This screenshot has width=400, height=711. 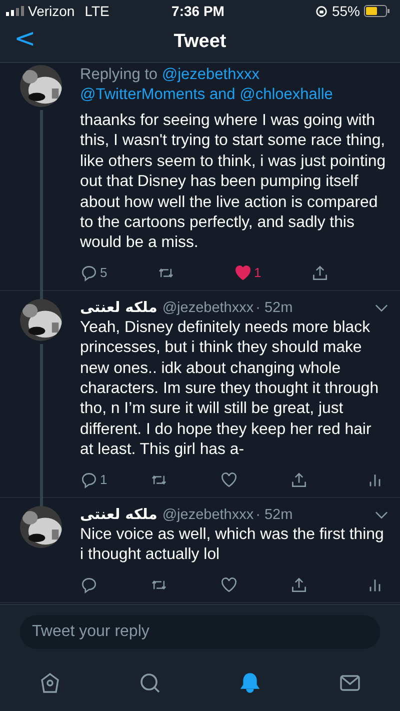 What do you see at coordinates (230, 389) in the screenshot?
I see `tweet-text: Yeah, Disney definitely needs more black princesses, but i think they should make new ones.. idk about changing whole characters. Im sure they thought it through tho, n I’m sure it will still be great, just different. I do hope they keep her red hair at least. This girl has a-` at bounding box center [230, 389].